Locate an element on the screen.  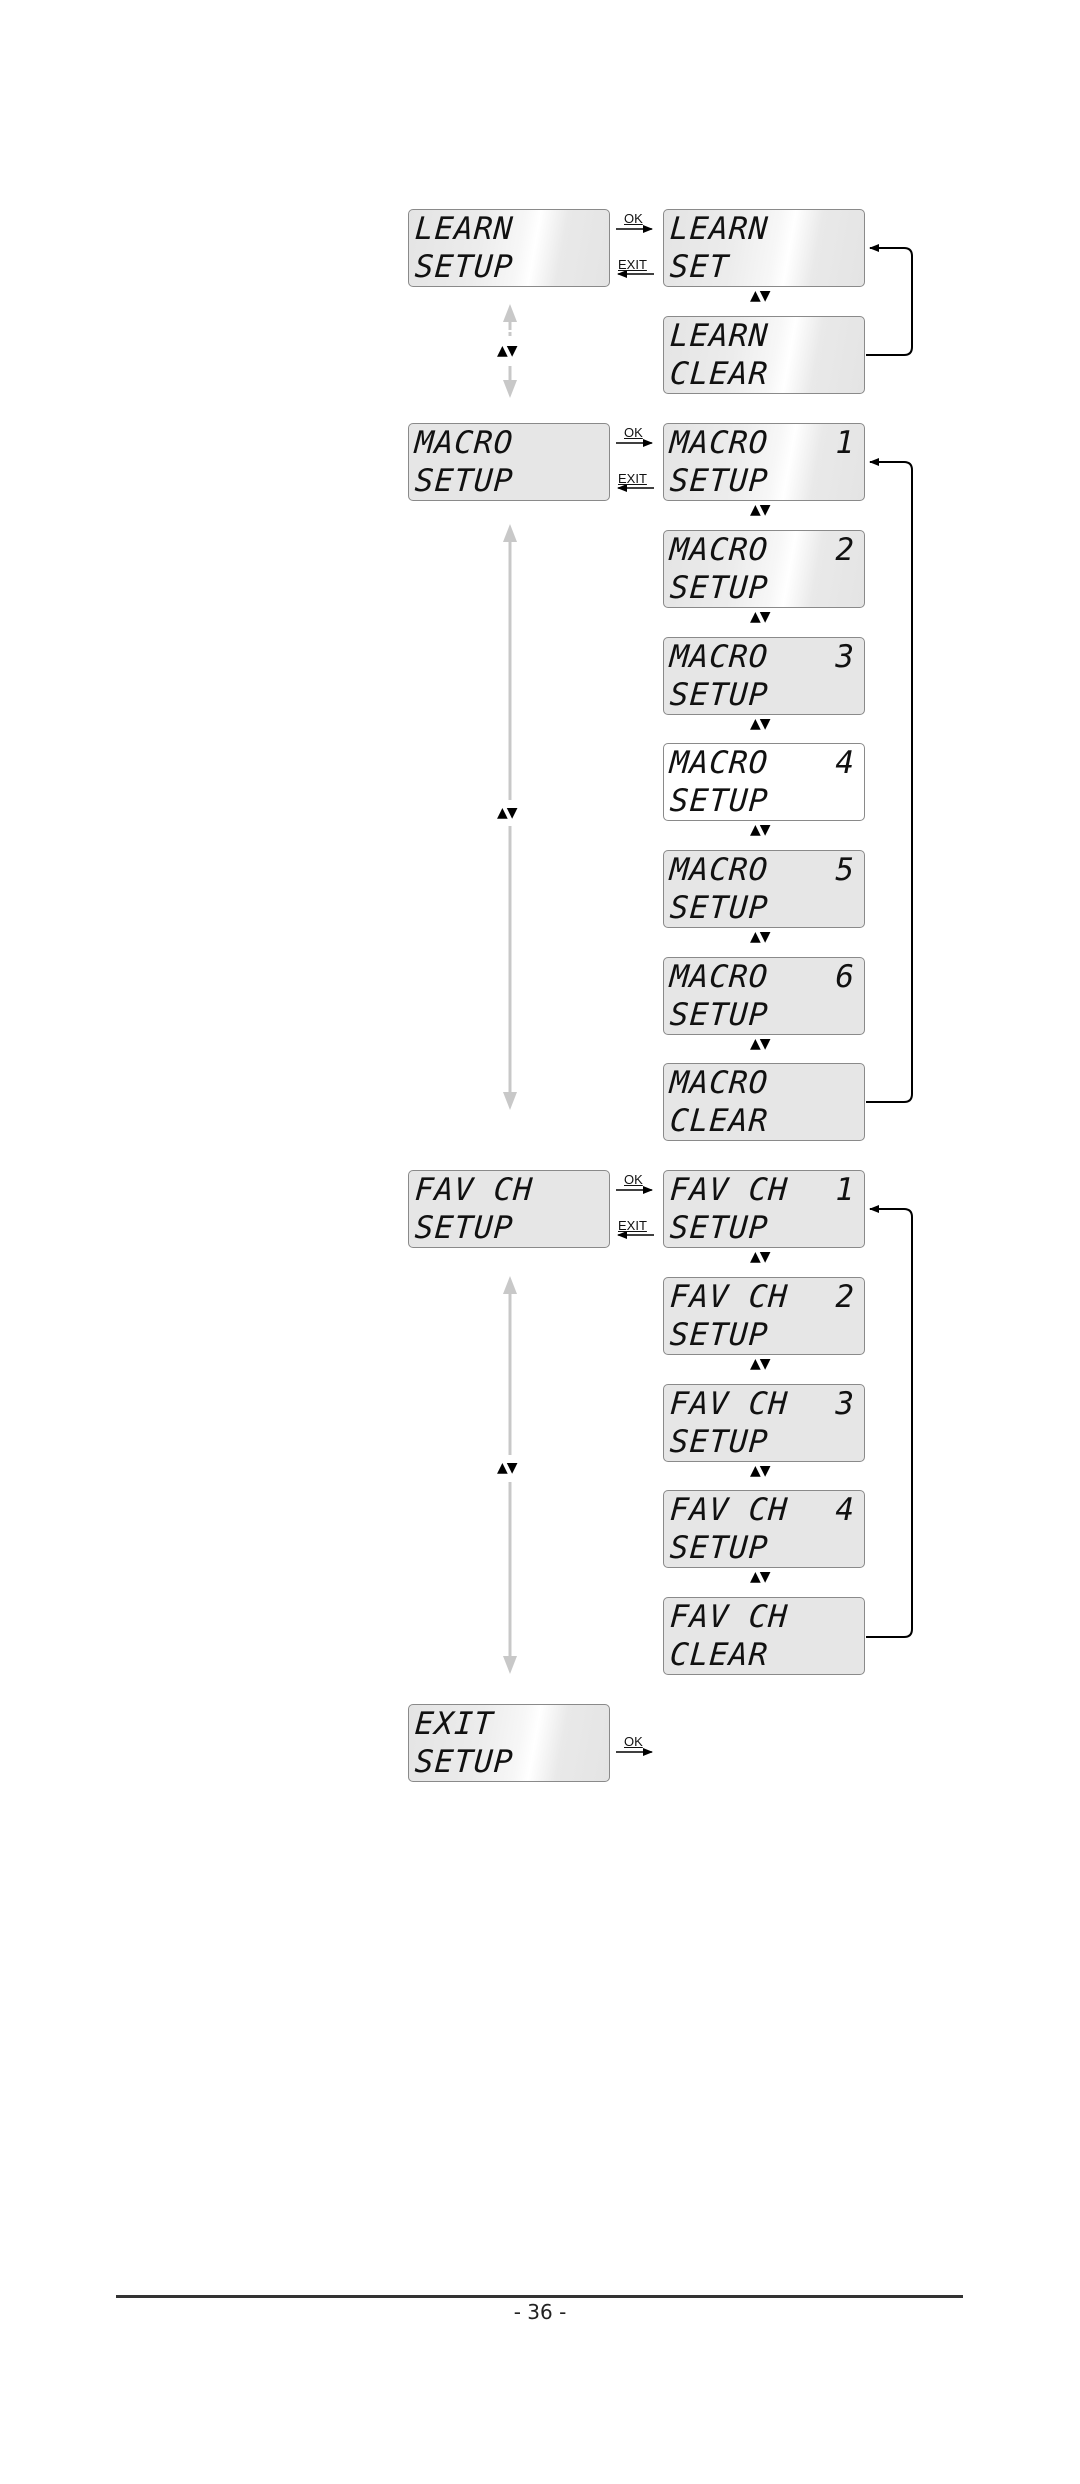
page-number: - 36 - is located at coordinates (540, 2312).